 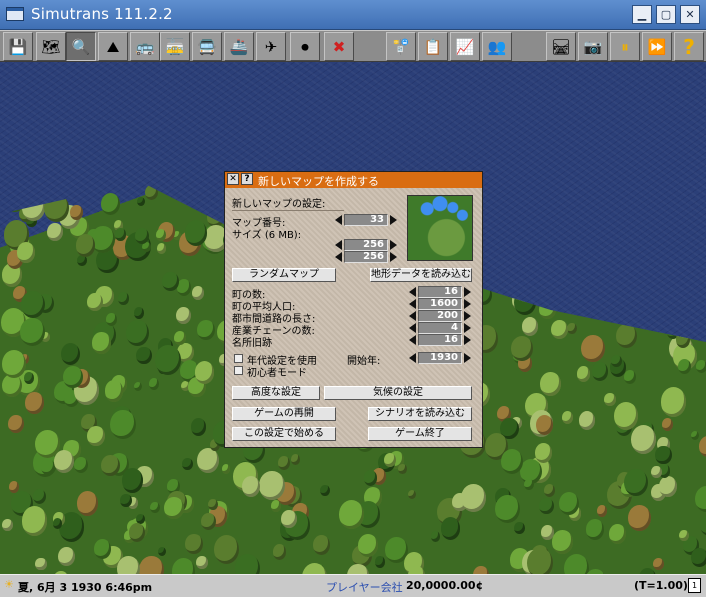 What do you see at coordinates (467, 316) in the screenshot?
I see `intercity-road-increase-icon` at bounding box center [467, 316].